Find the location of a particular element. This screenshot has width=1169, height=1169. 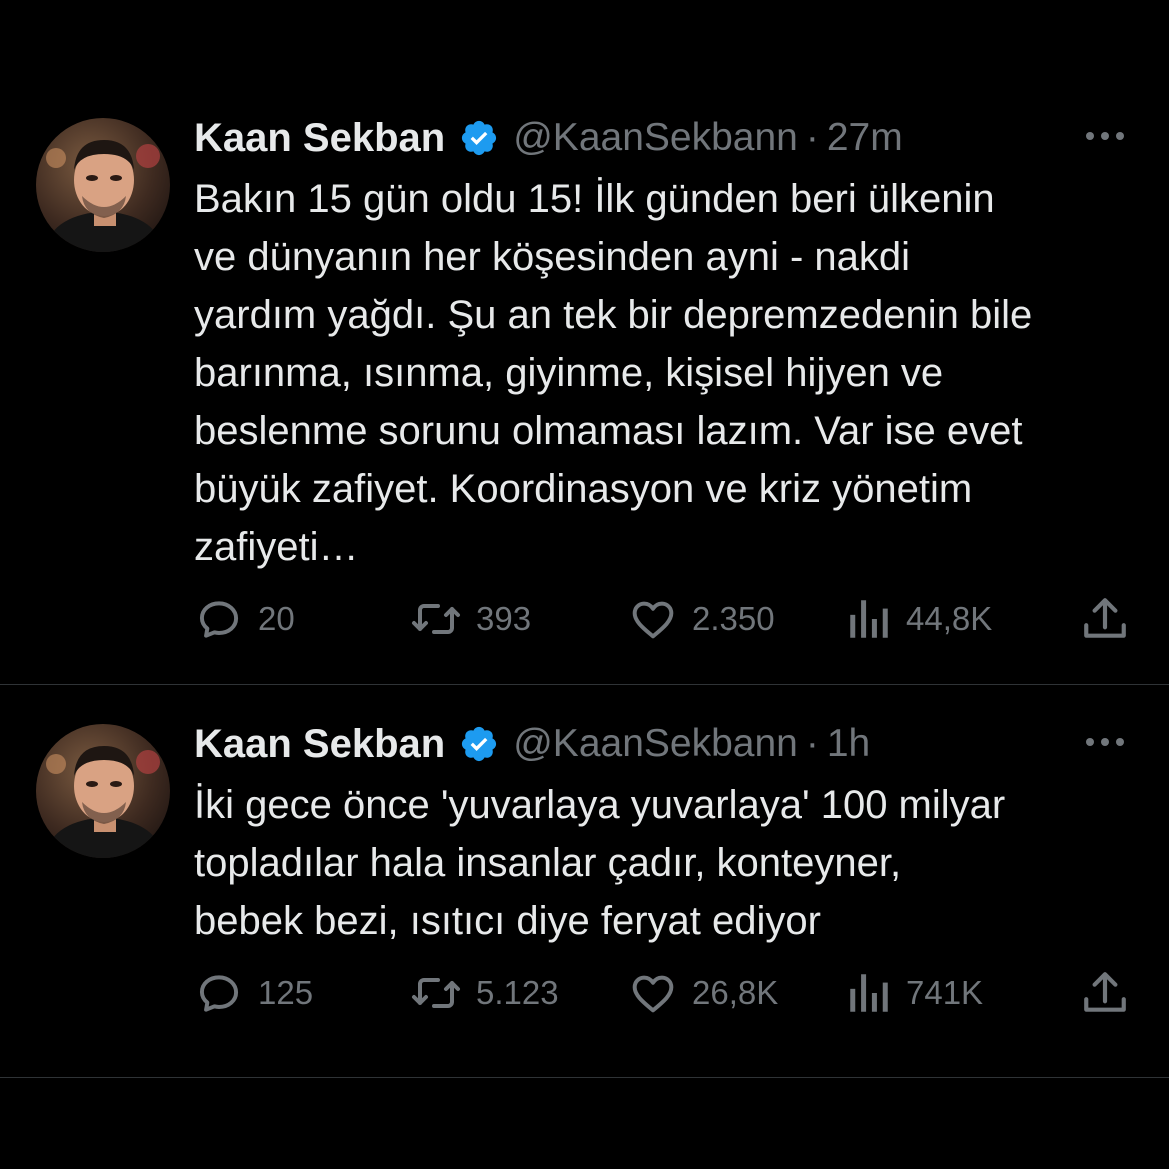

retweet-count: 393 is located at coordinates (504, 618).